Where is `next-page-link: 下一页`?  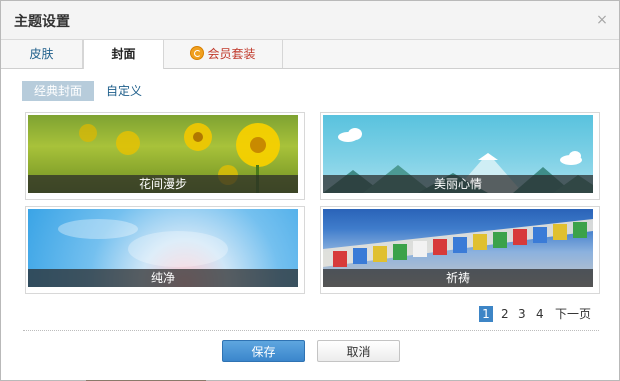
next-page-link: 下一页 is located at coordinates (575, 314).